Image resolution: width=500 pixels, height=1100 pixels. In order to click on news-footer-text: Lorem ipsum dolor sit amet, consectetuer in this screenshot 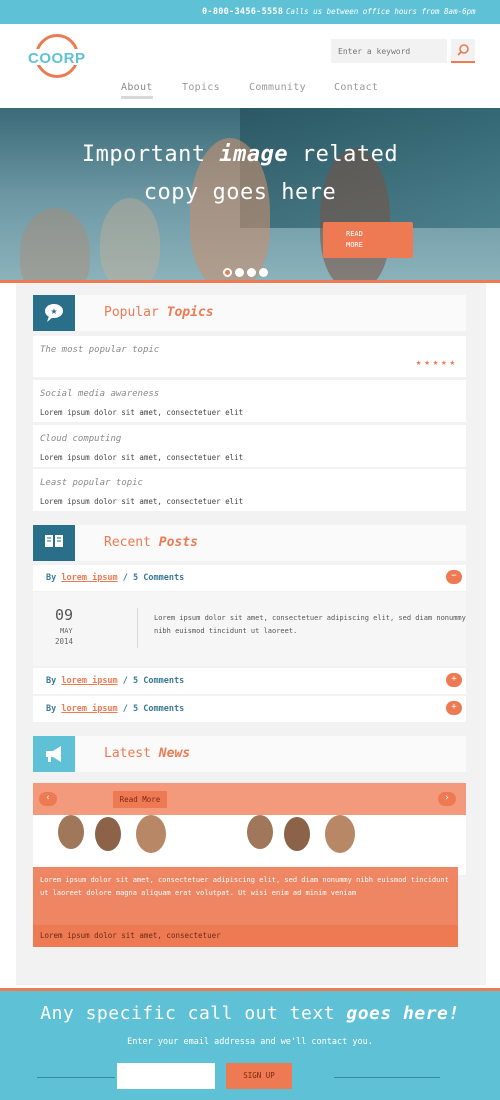, I will do `click(245, 936)`.